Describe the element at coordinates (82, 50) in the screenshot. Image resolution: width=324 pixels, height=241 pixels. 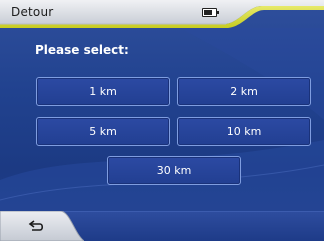
I see `page-heading: Please select:` at that location.